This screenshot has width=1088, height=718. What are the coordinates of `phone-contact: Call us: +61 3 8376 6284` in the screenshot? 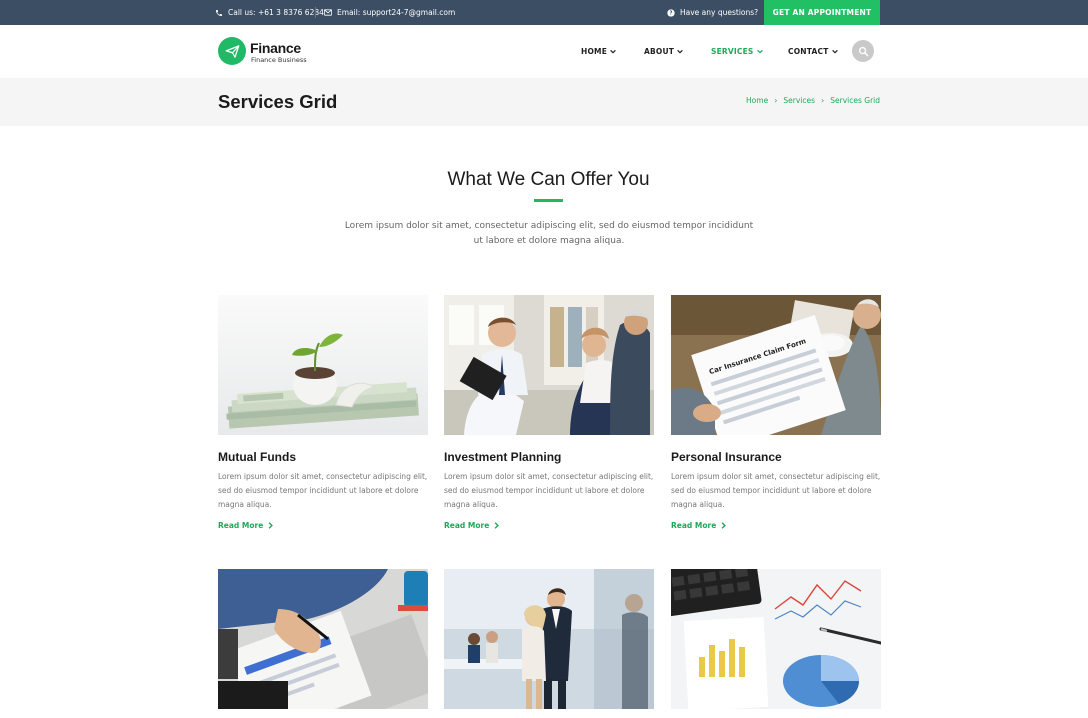 It's located at (269, 12).